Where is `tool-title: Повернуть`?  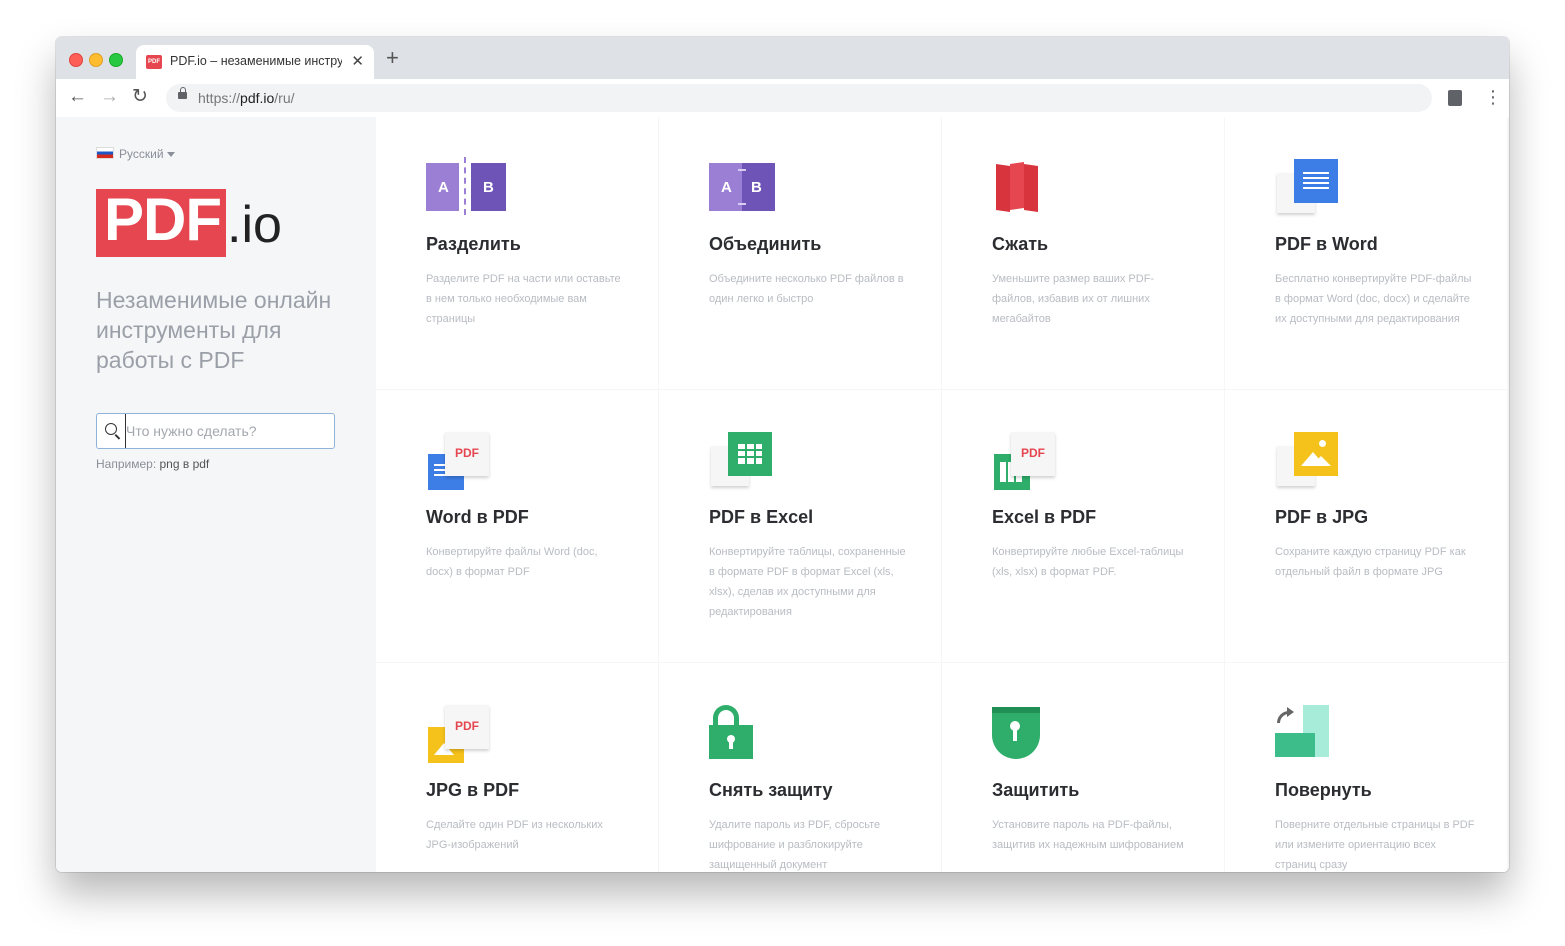
tool-title: Повернуть is located at coordinates (1323, 790).